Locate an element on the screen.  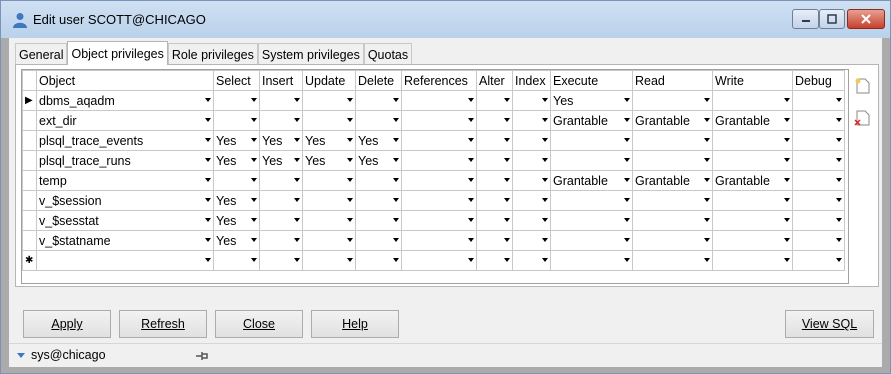
row-selector: ▶ is located at coordinates (29, 100).